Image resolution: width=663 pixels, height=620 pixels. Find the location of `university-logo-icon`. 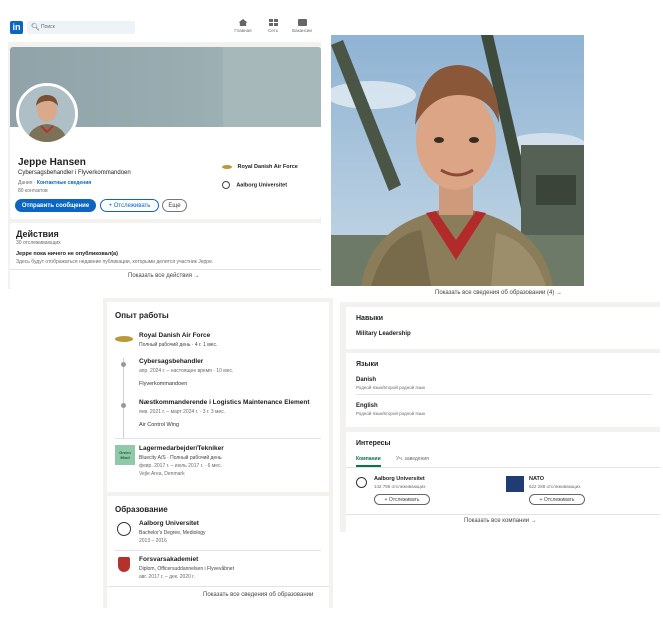

university-logo-icon is located at coordinates (226, 185).